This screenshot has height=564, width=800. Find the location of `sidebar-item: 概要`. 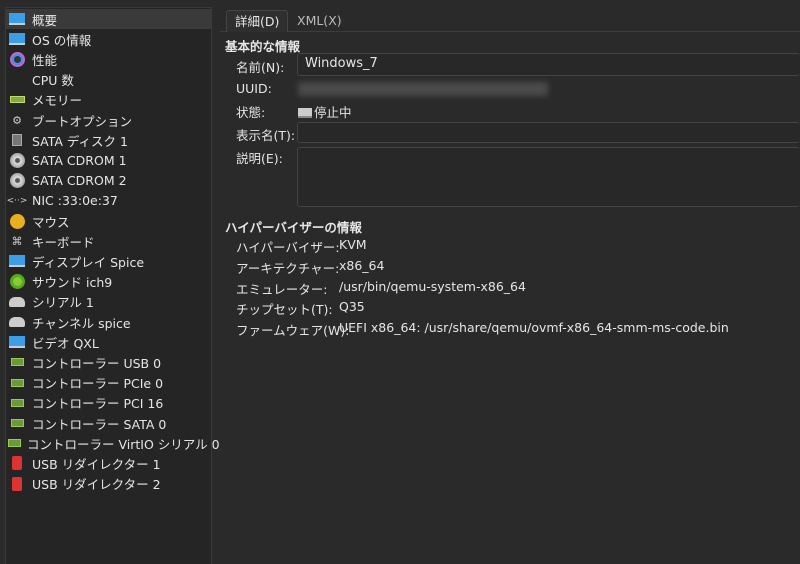

sidebar-item: 概要 is located at coordinates (108, 19).